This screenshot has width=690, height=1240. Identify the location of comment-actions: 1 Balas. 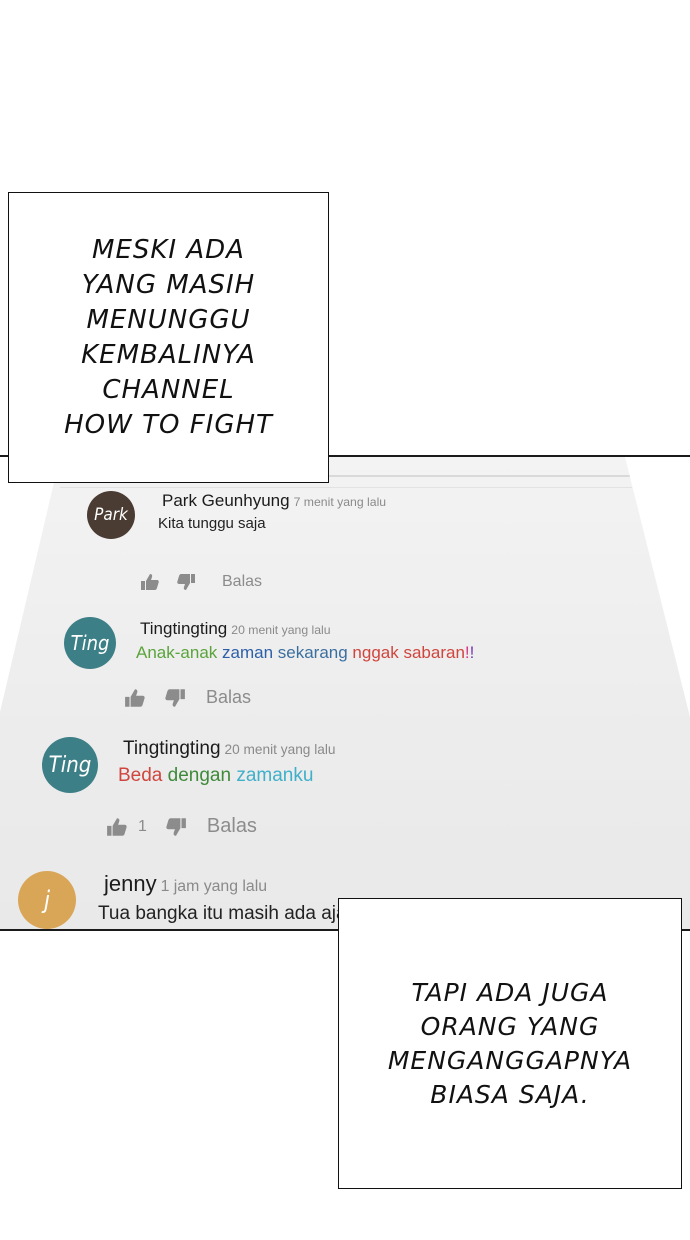
(181, 826).